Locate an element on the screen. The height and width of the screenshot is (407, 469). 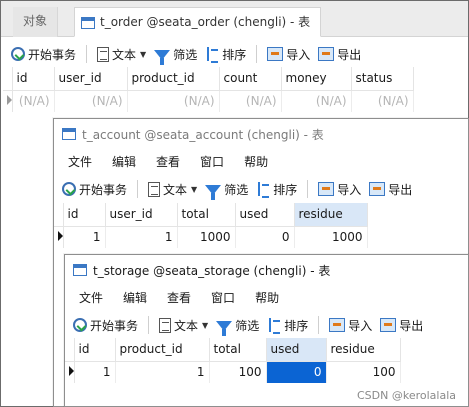
sort-icon is located at coordinates (274, 325).